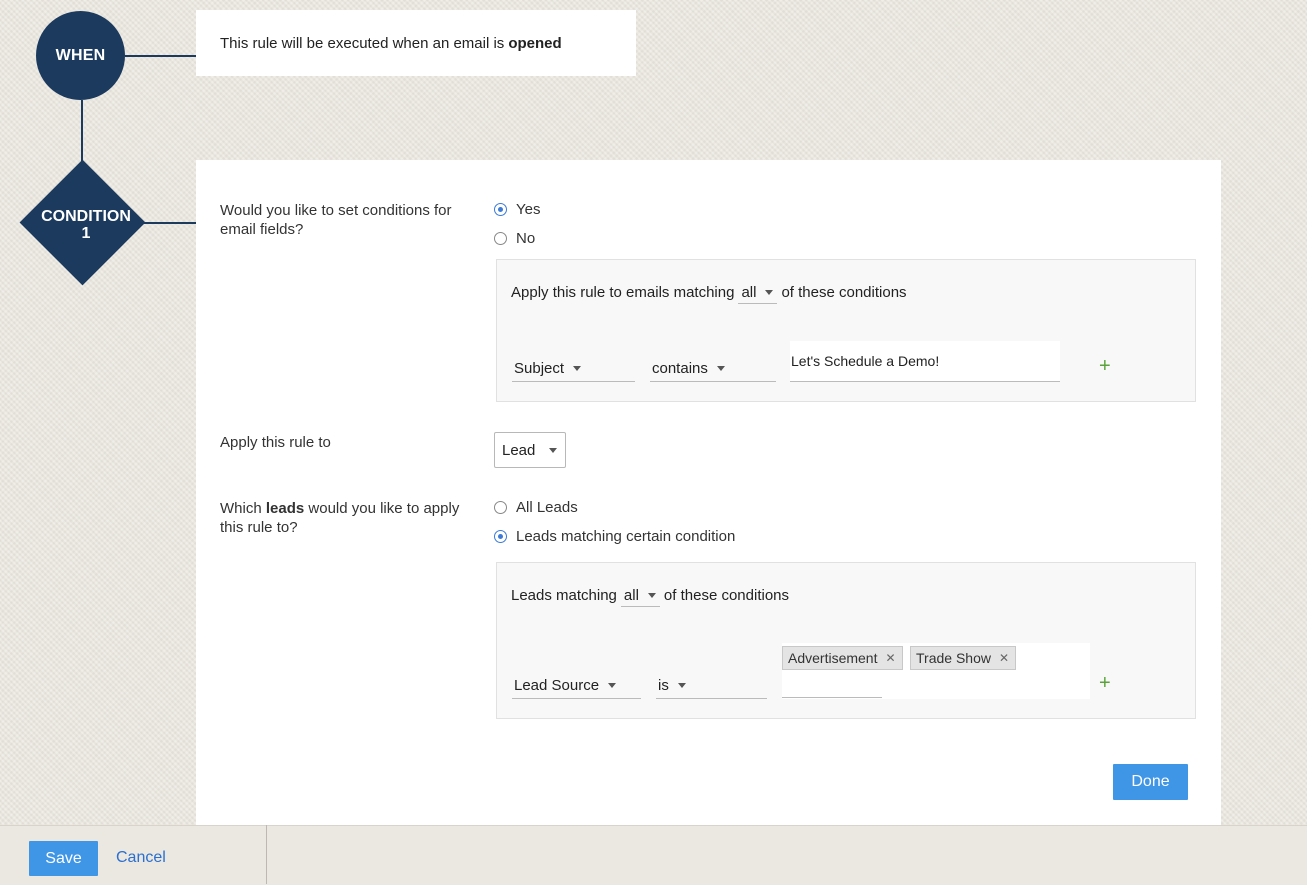 This screenshot has height=885, width=1307. I want to click on radio-leads-matching: Leads matching certain condition, so click(614, 536).